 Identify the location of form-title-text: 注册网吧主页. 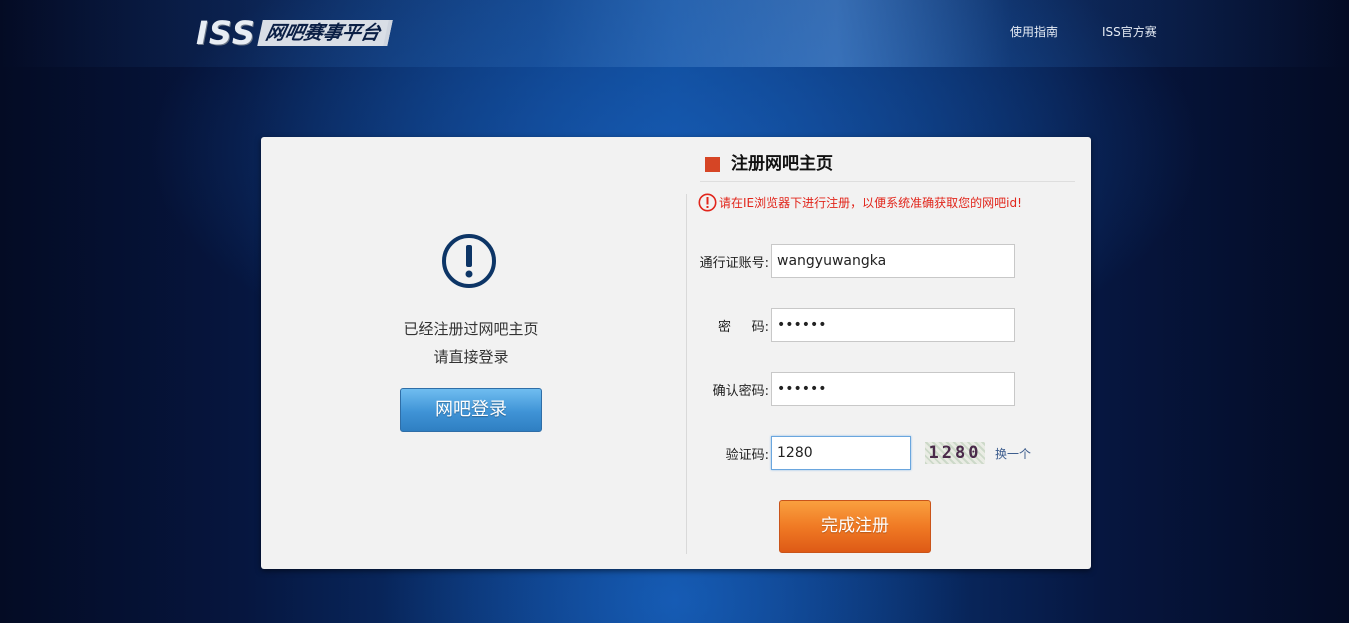
(782, 164).